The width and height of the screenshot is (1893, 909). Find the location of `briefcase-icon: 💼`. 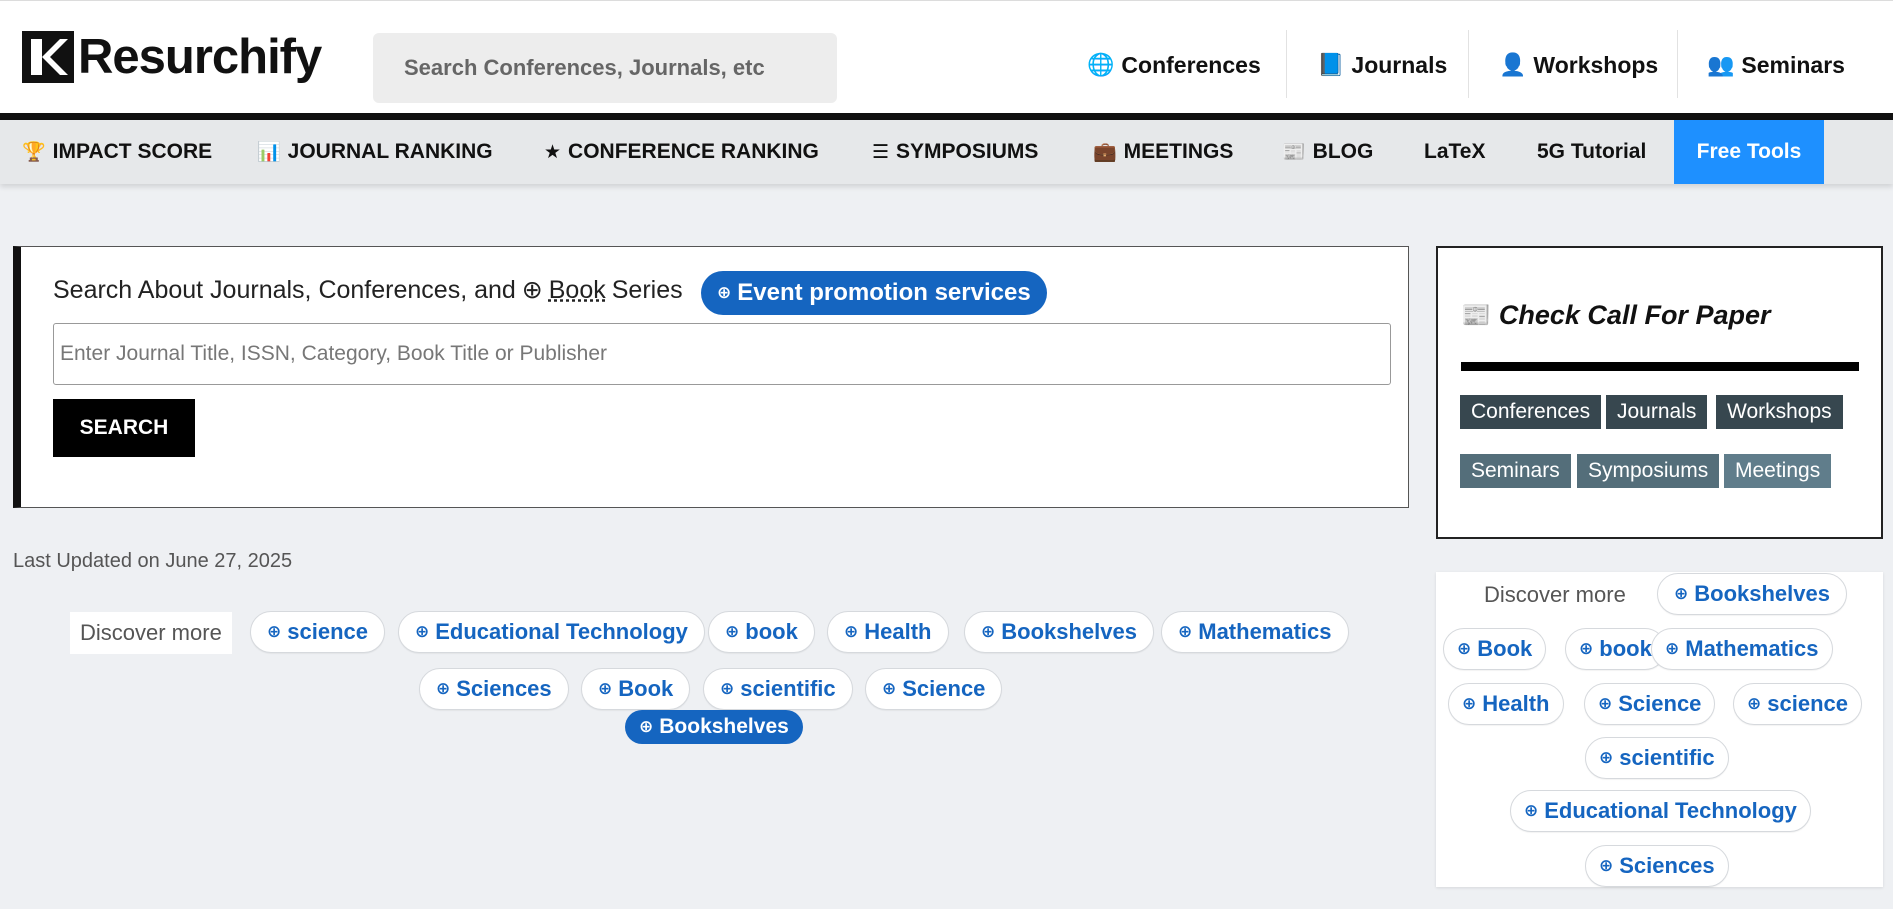

briefcase-icon: 💼 is located at coordinates (1105, 152).